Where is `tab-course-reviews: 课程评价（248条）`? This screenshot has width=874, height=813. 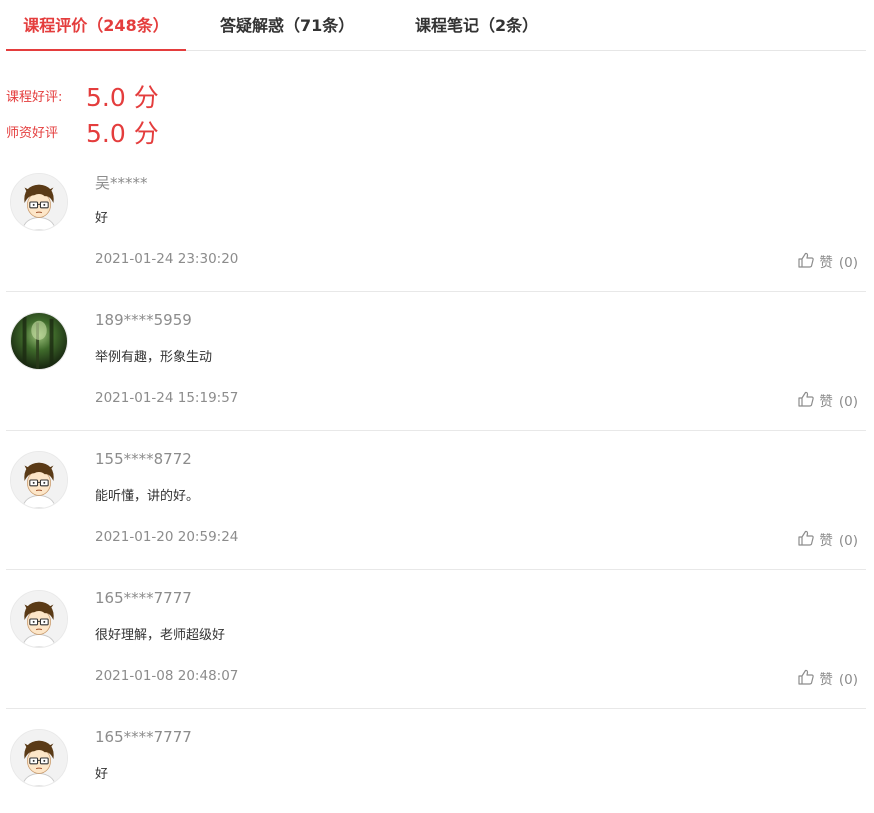 tab-course-reviews: 课程评价（248条） is located at coordinates (96, 25).